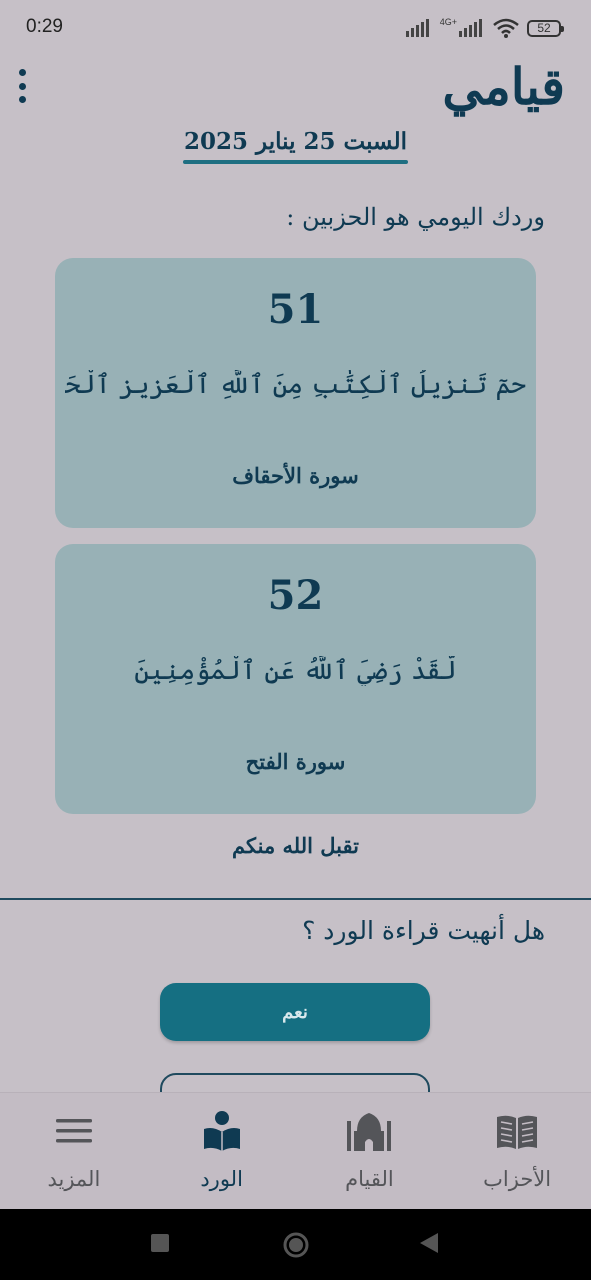  I want to click on android-nav-bar, so click(295, 1244).